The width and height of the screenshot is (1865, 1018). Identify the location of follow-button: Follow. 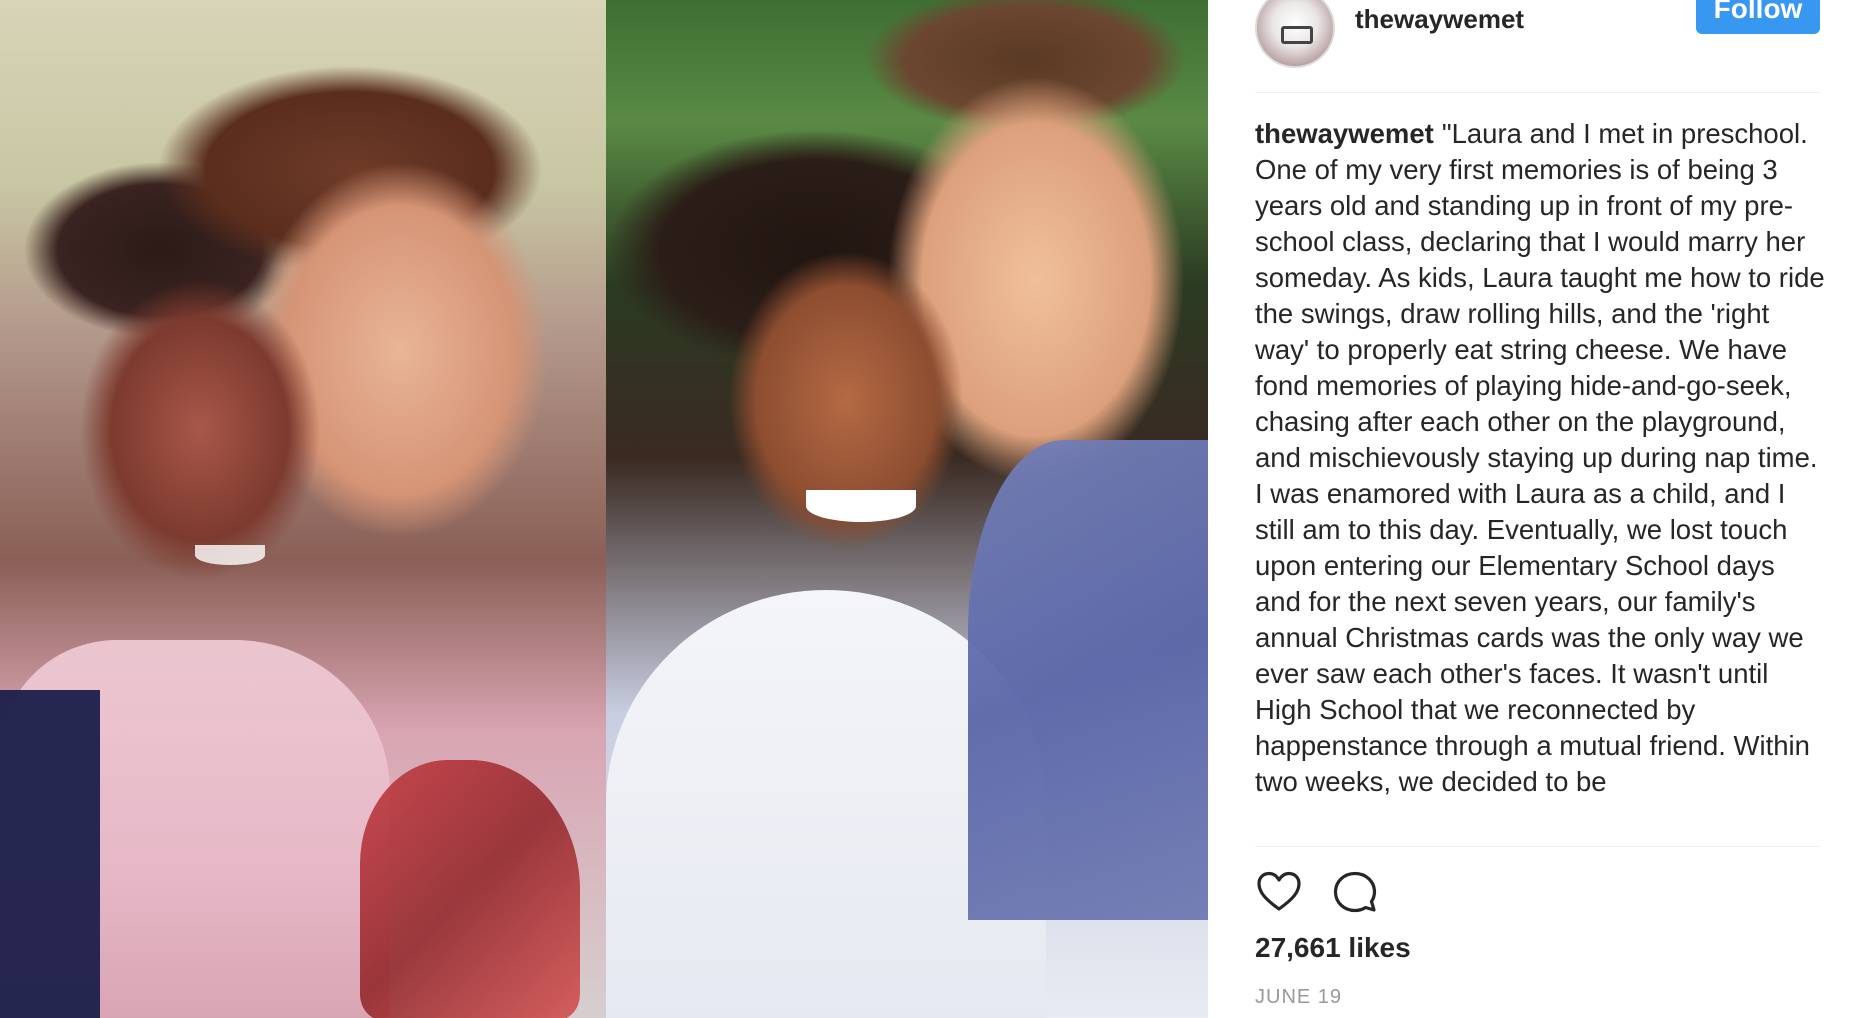
(1758, 17).